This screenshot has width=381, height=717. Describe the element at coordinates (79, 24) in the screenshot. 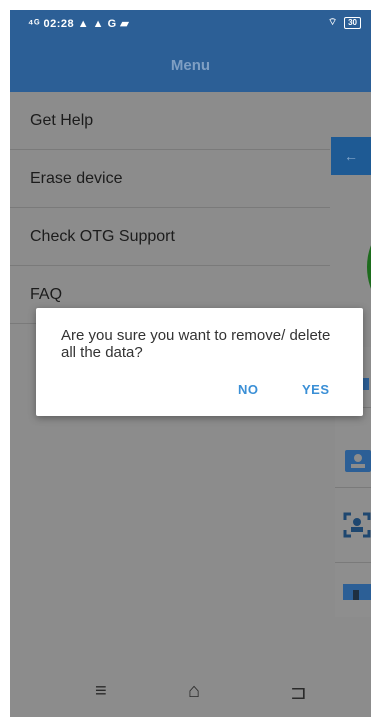

I see `status-left: ⁴ᴳ 02:28 ▲ ▲ G ▰` at that location.